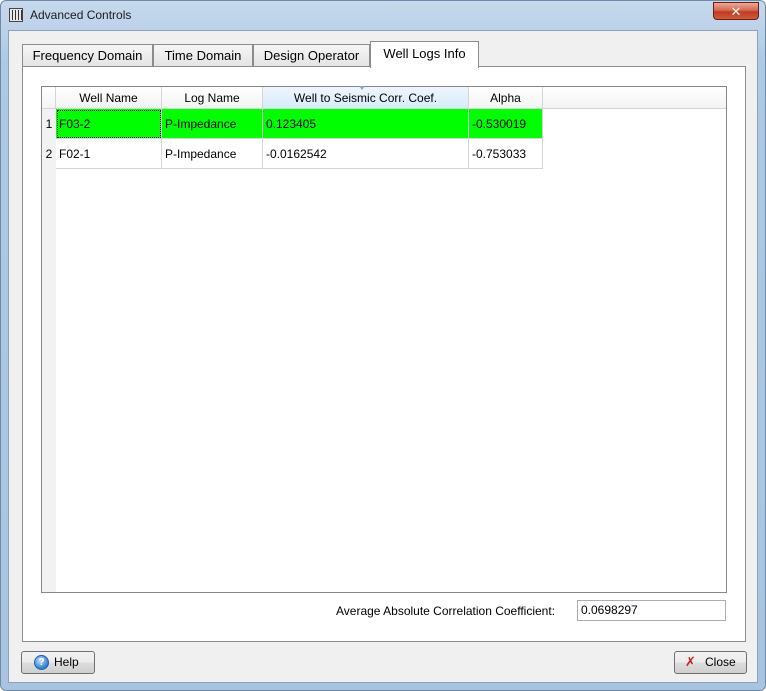 The width and height of the screenshot is (766, 691). Describe the element at coordinates (383, 15) in the screenshot. I see `title-bar: Advanced Controls ✕` at that location.